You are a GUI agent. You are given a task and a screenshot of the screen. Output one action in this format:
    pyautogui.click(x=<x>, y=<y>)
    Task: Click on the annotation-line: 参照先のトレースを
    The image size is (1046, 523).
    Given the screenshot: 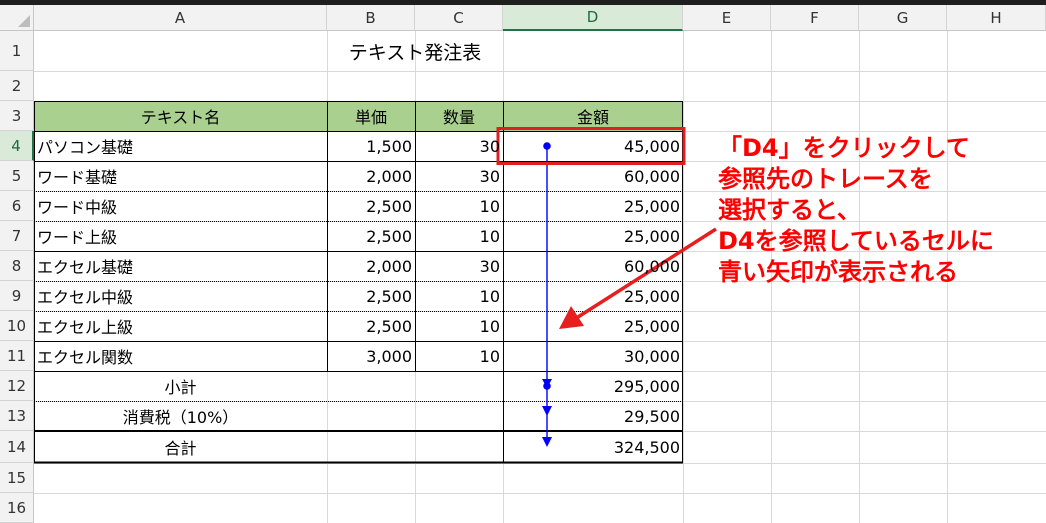 What is the action you would take?
    pyautogui.click(x=825, y=179)
    